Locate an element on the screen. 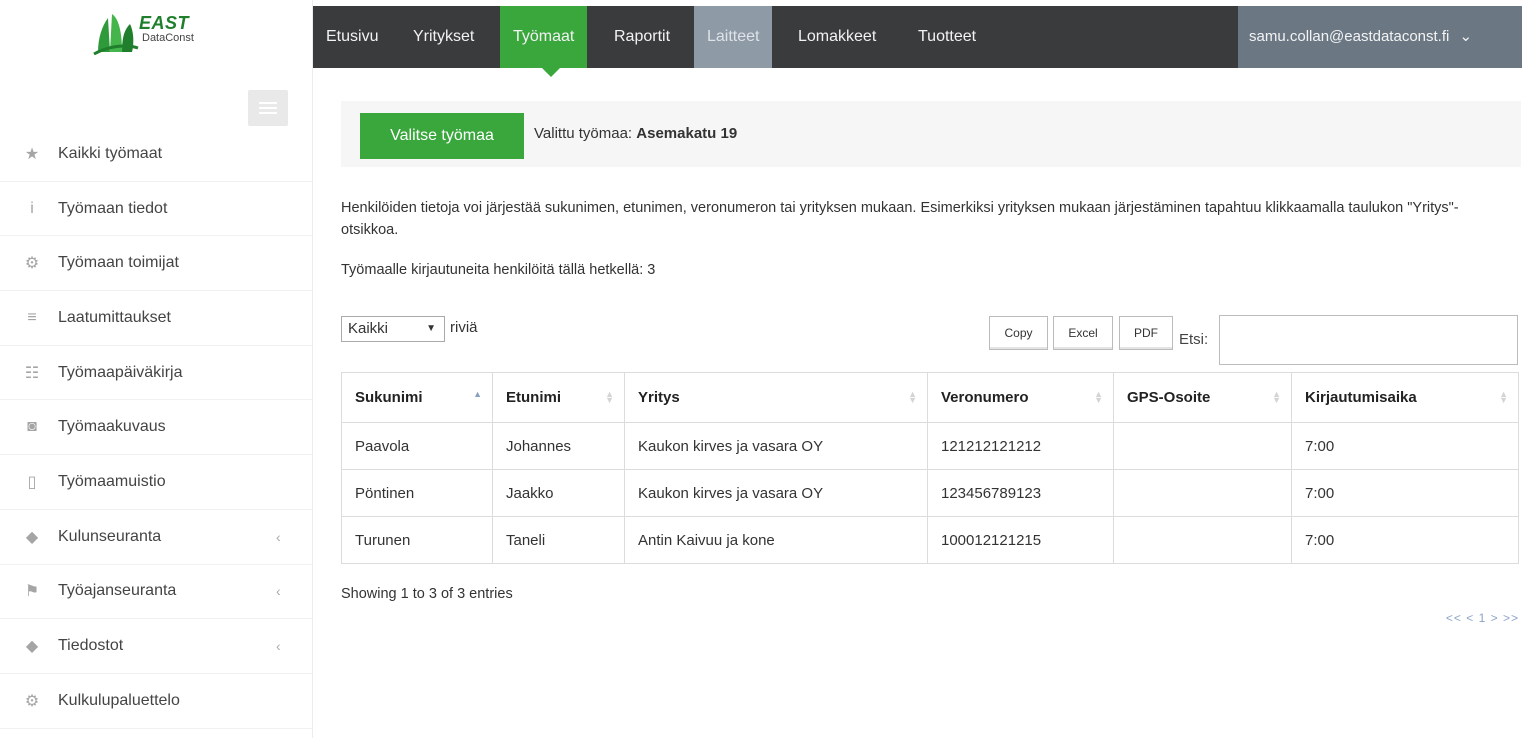 The image size is (1535, 738). column-header-etunimi: Etunimi ▲ ▼ is located at coordinates (558, 397).